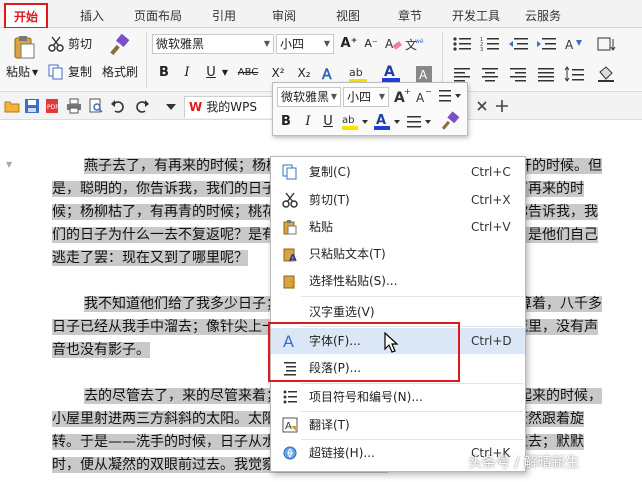 The height and width of the screenshot is (482, 642). I want to click on tab-developer: 开发工具, so click(476, 16).